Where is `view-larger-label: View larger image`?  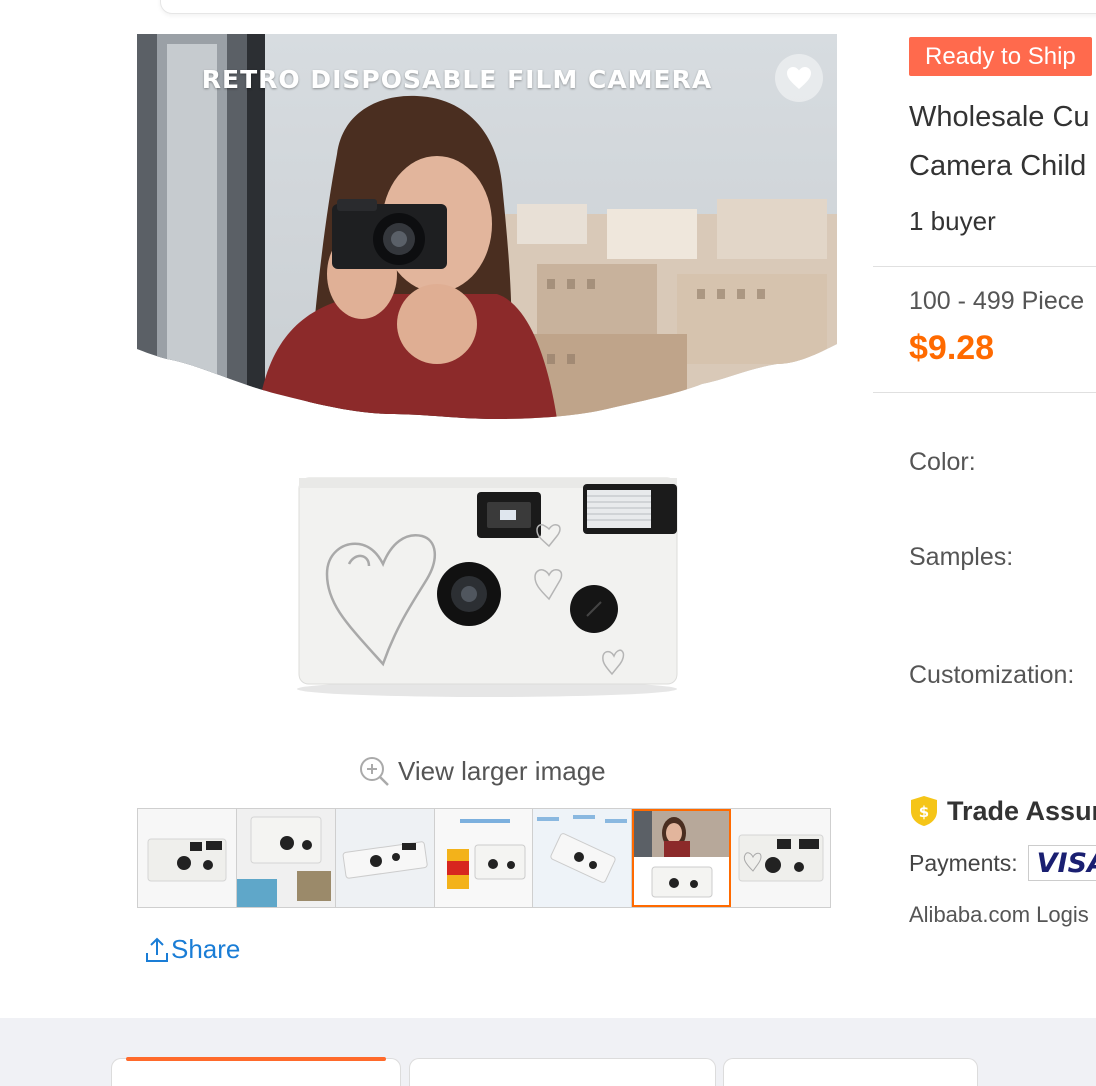
view-larger-label: View larger image is located at coordinates (502, 770).